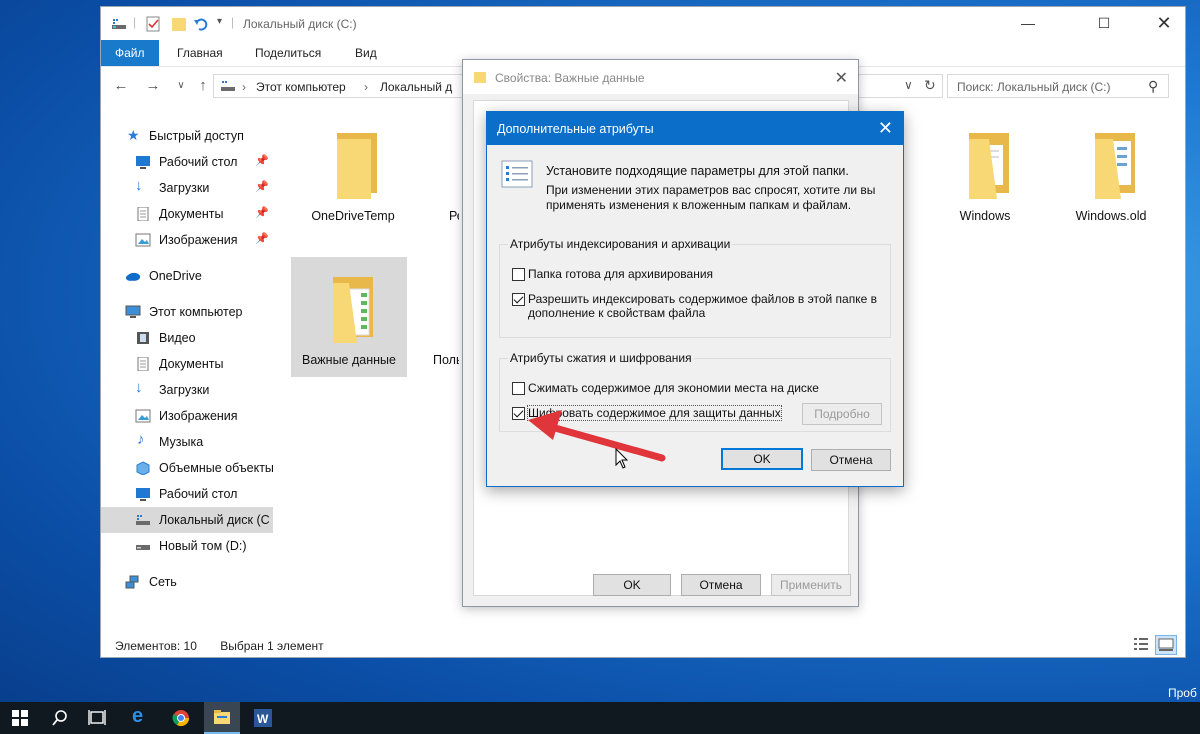 Image resolution: width=1200 pixels, height=734 pixels. Describe the element at coordinates (219, 21) in the screenshot. I see `quick-access-dropdown-icon: ▾` at that location.